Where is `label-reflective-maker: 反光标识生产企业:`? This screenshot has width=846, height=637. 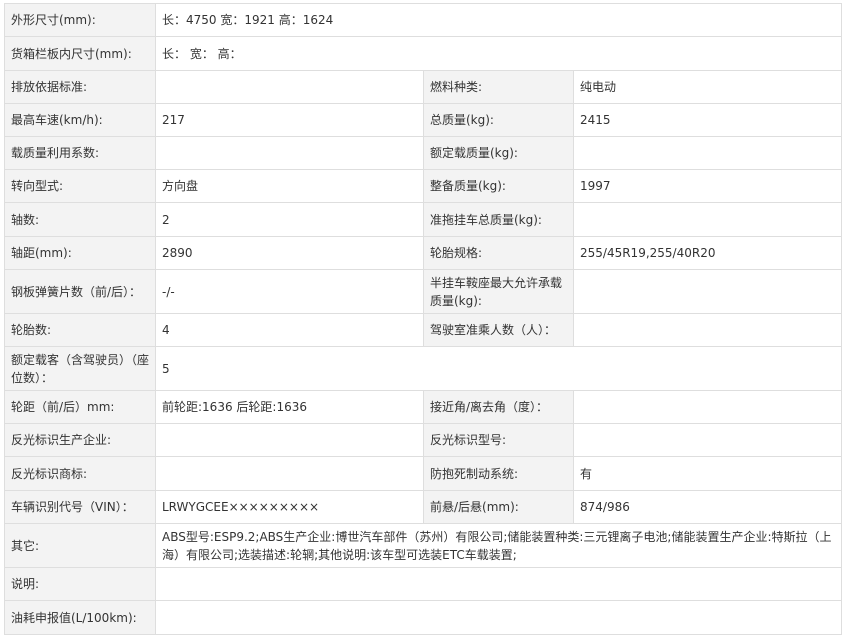 label-reflective-maker: 反光标识生产企业: is located at coordinates (80, 440).